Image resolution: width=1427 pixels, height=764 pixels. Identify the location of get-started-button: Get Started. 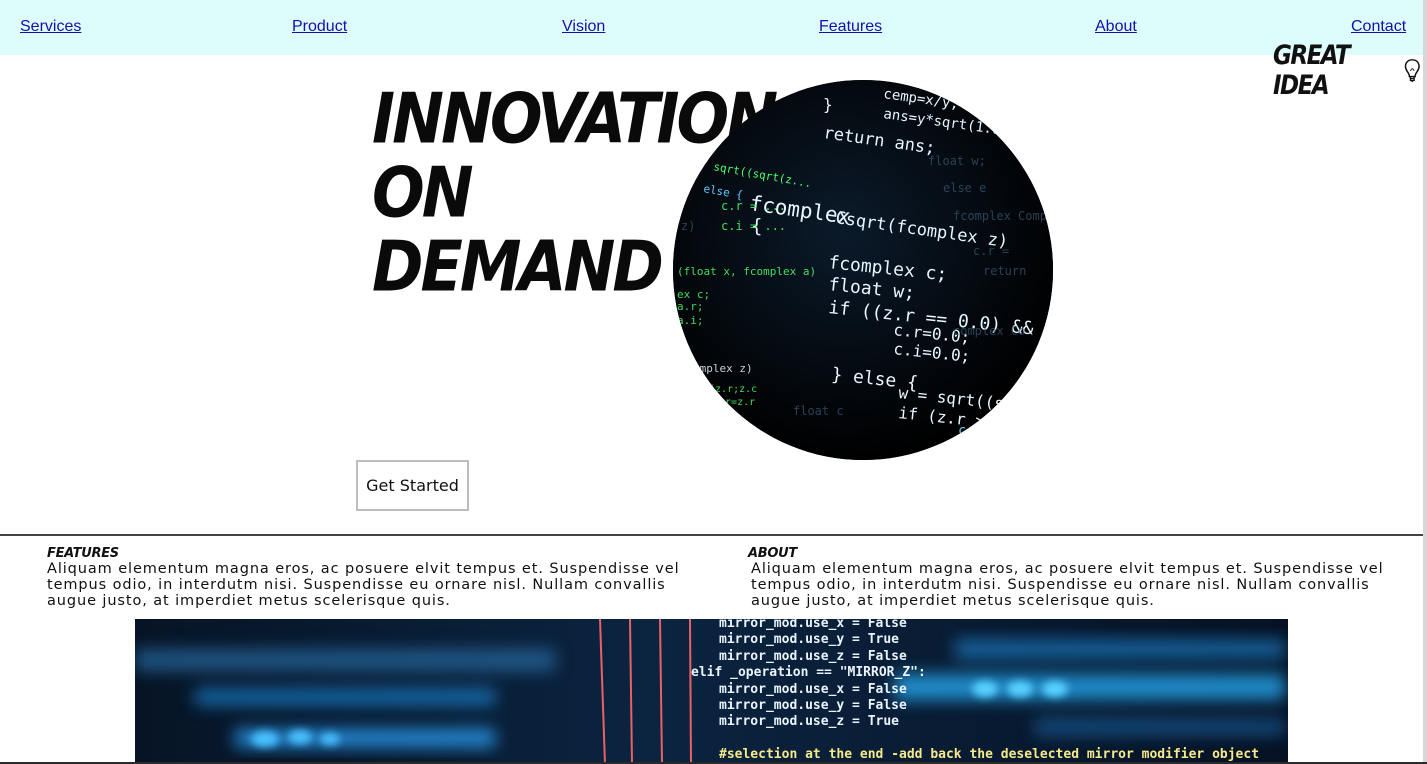
(412, 485).